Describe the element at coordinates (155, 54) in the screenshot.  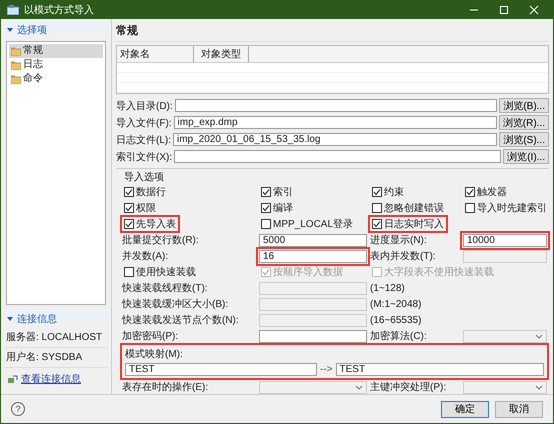
I see `column-header: 对象名` at that location.